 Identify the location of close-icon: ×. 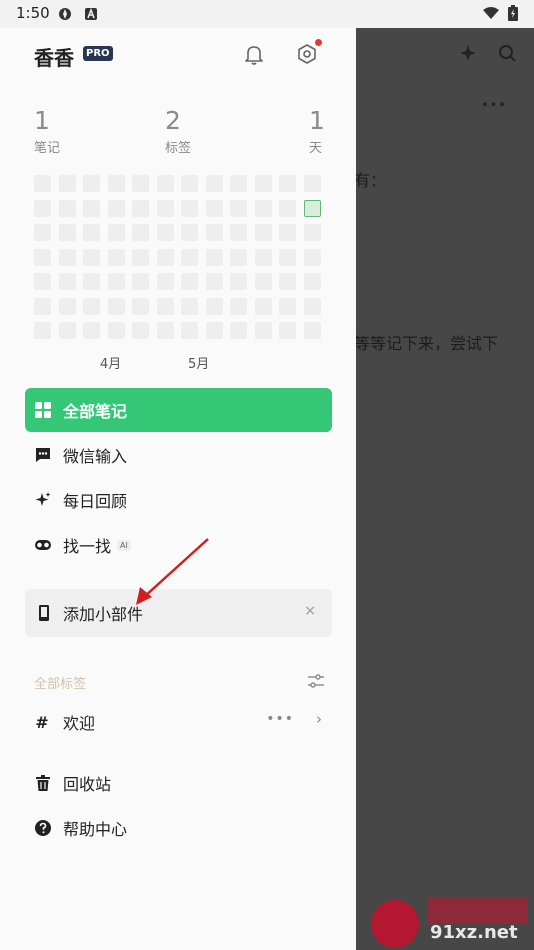
(310, 611).